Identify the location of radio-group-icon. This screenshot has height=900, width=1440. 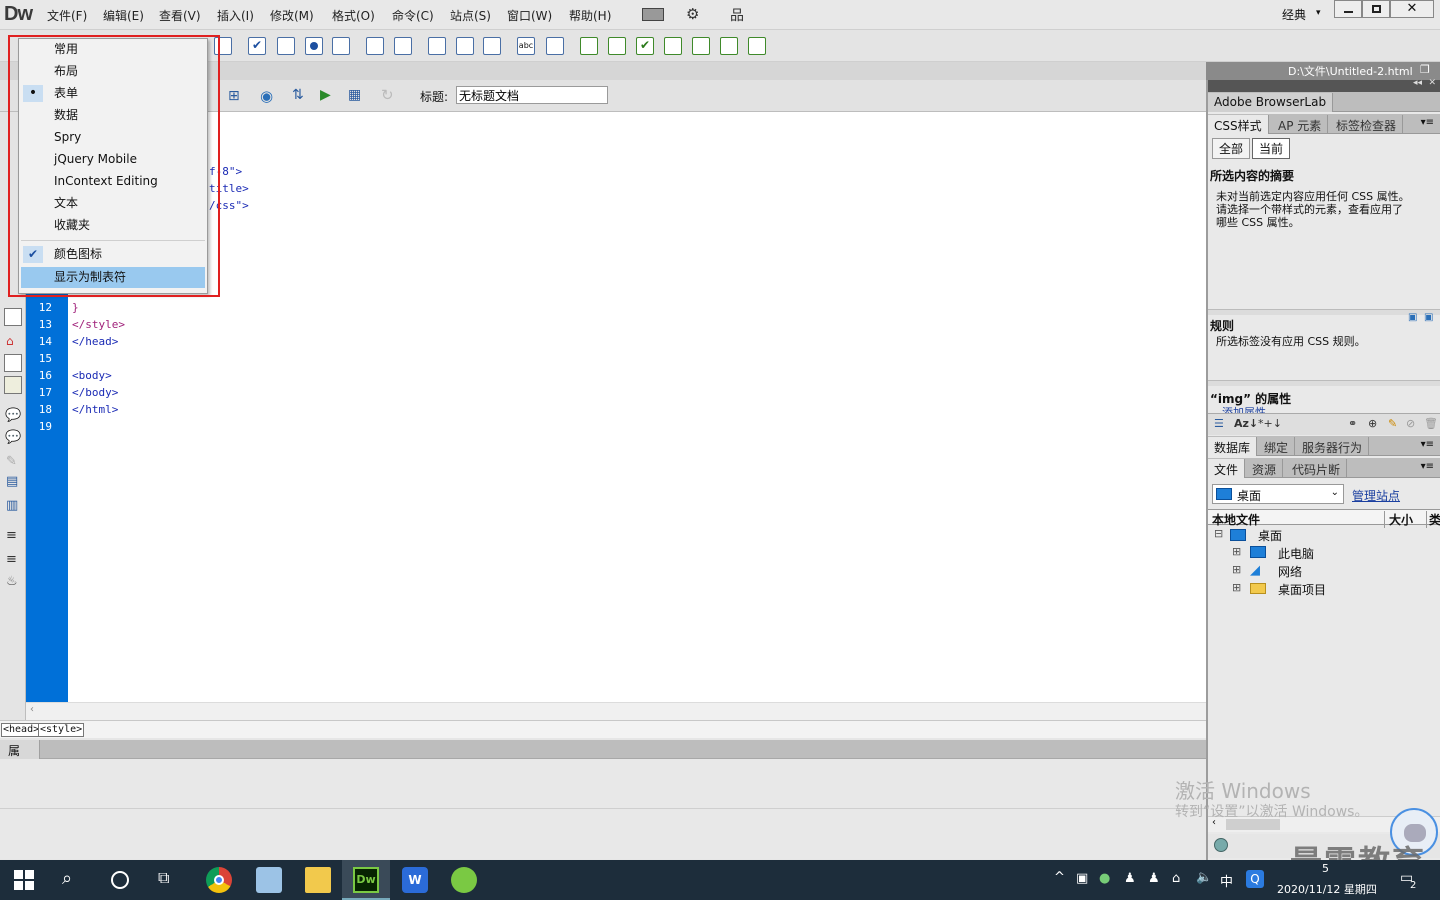
(341, 46).